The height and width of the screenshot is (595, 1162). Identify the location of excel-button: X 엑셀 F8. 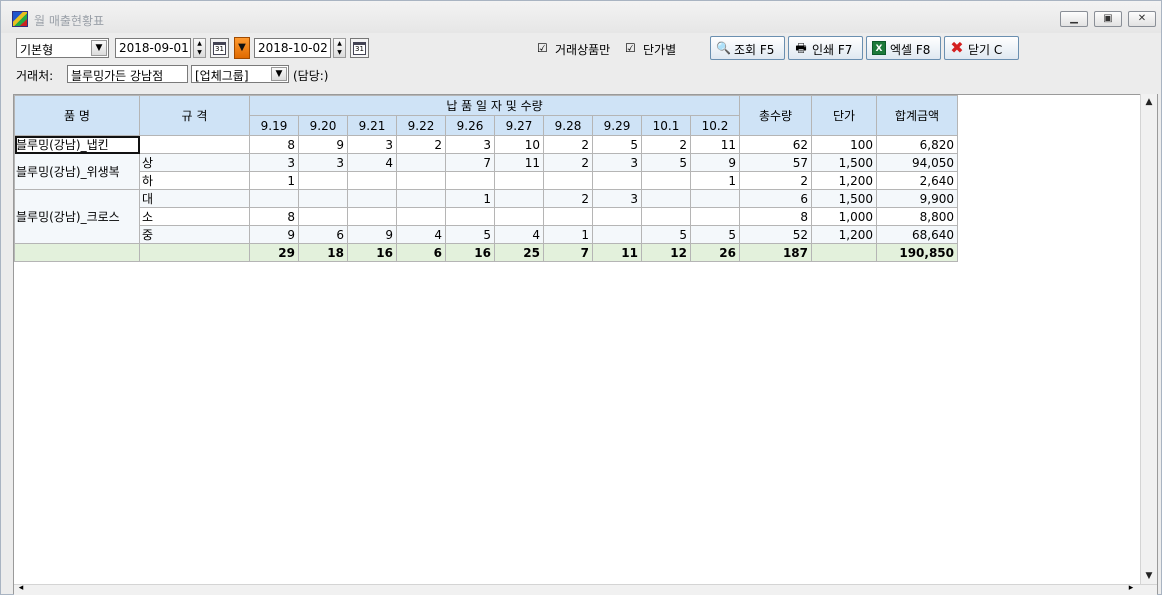
(903, 48).